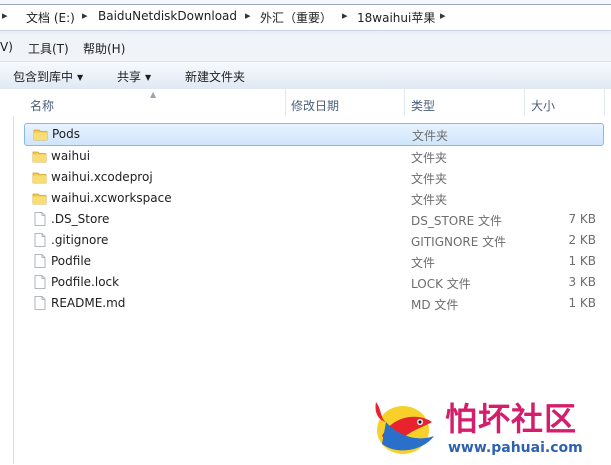  Describe the element at coordinates (71, 156) in the screenshot. I see `file-name: waihui` at that location.